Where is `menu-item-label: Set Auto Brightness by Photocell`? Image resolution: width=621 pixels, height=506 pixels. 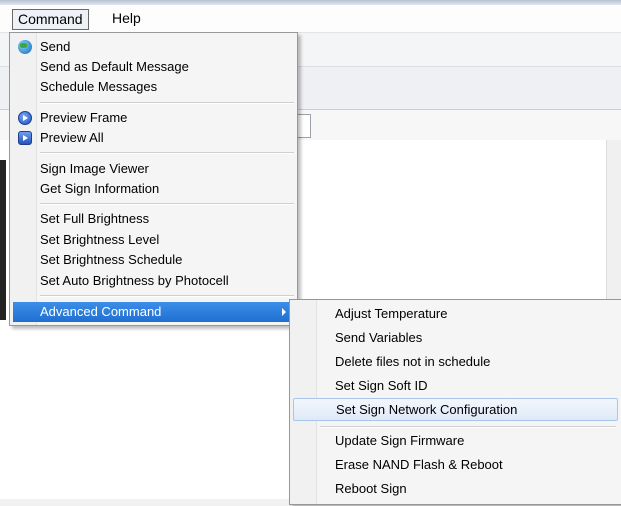 menu-item-label: Set Auto Brightness by Photocell is located at coordinates (134, 280).